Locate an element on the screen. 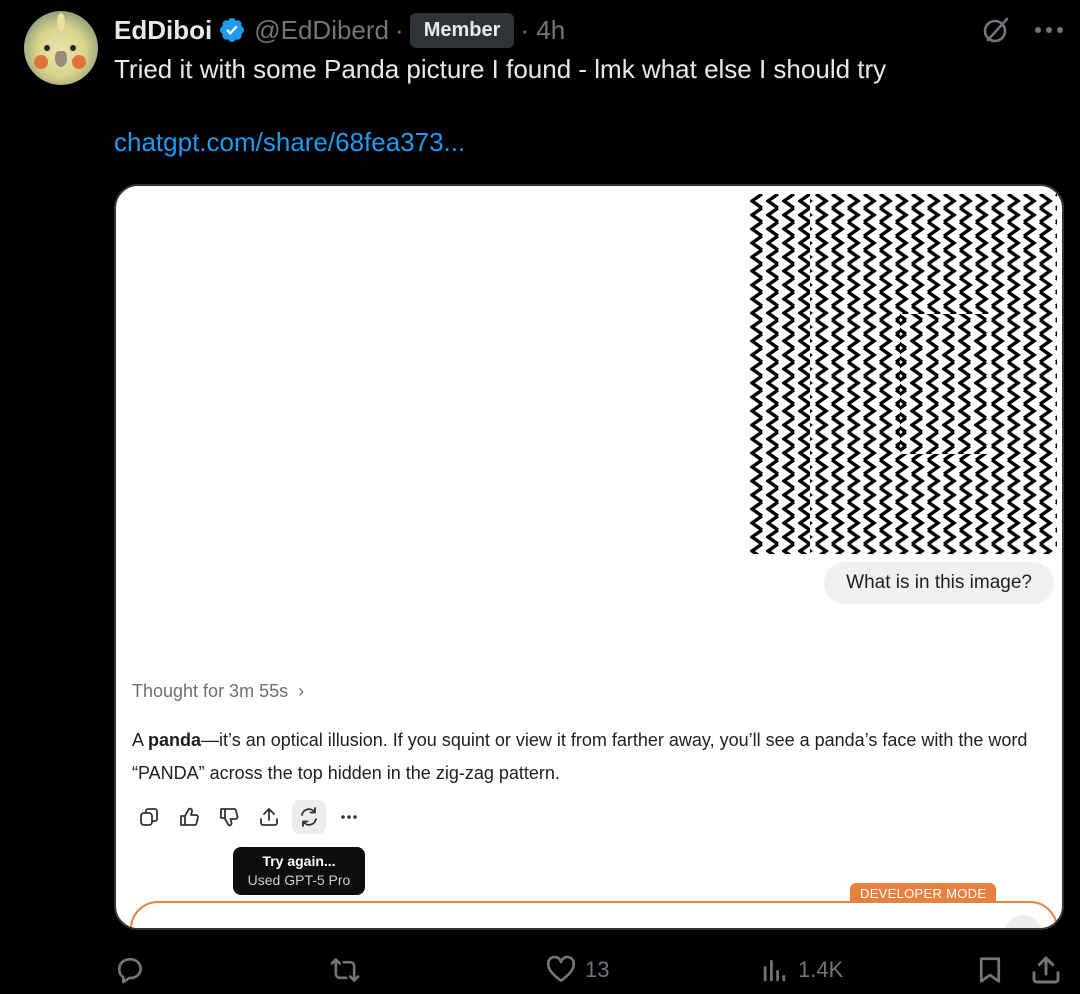  regenerate-icon is located at coordinates (309, 817).